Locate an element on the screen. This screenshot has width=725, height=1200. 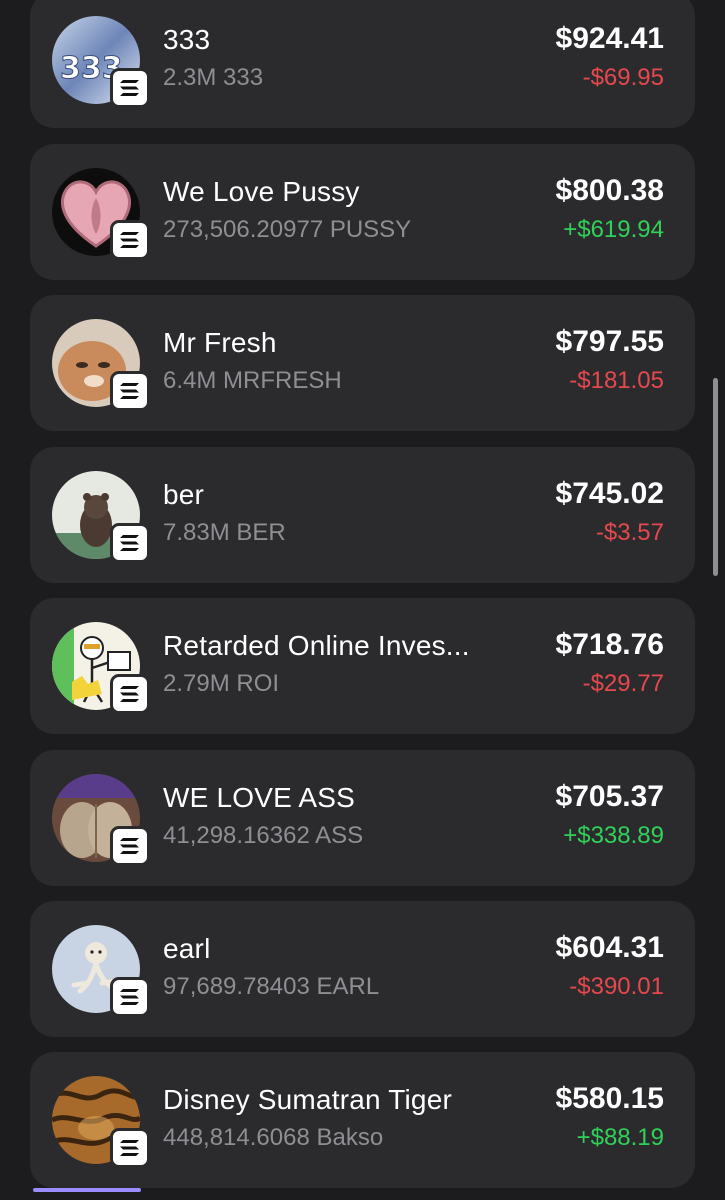
token-change: -$3.57 is located at coordinates (629, 532).